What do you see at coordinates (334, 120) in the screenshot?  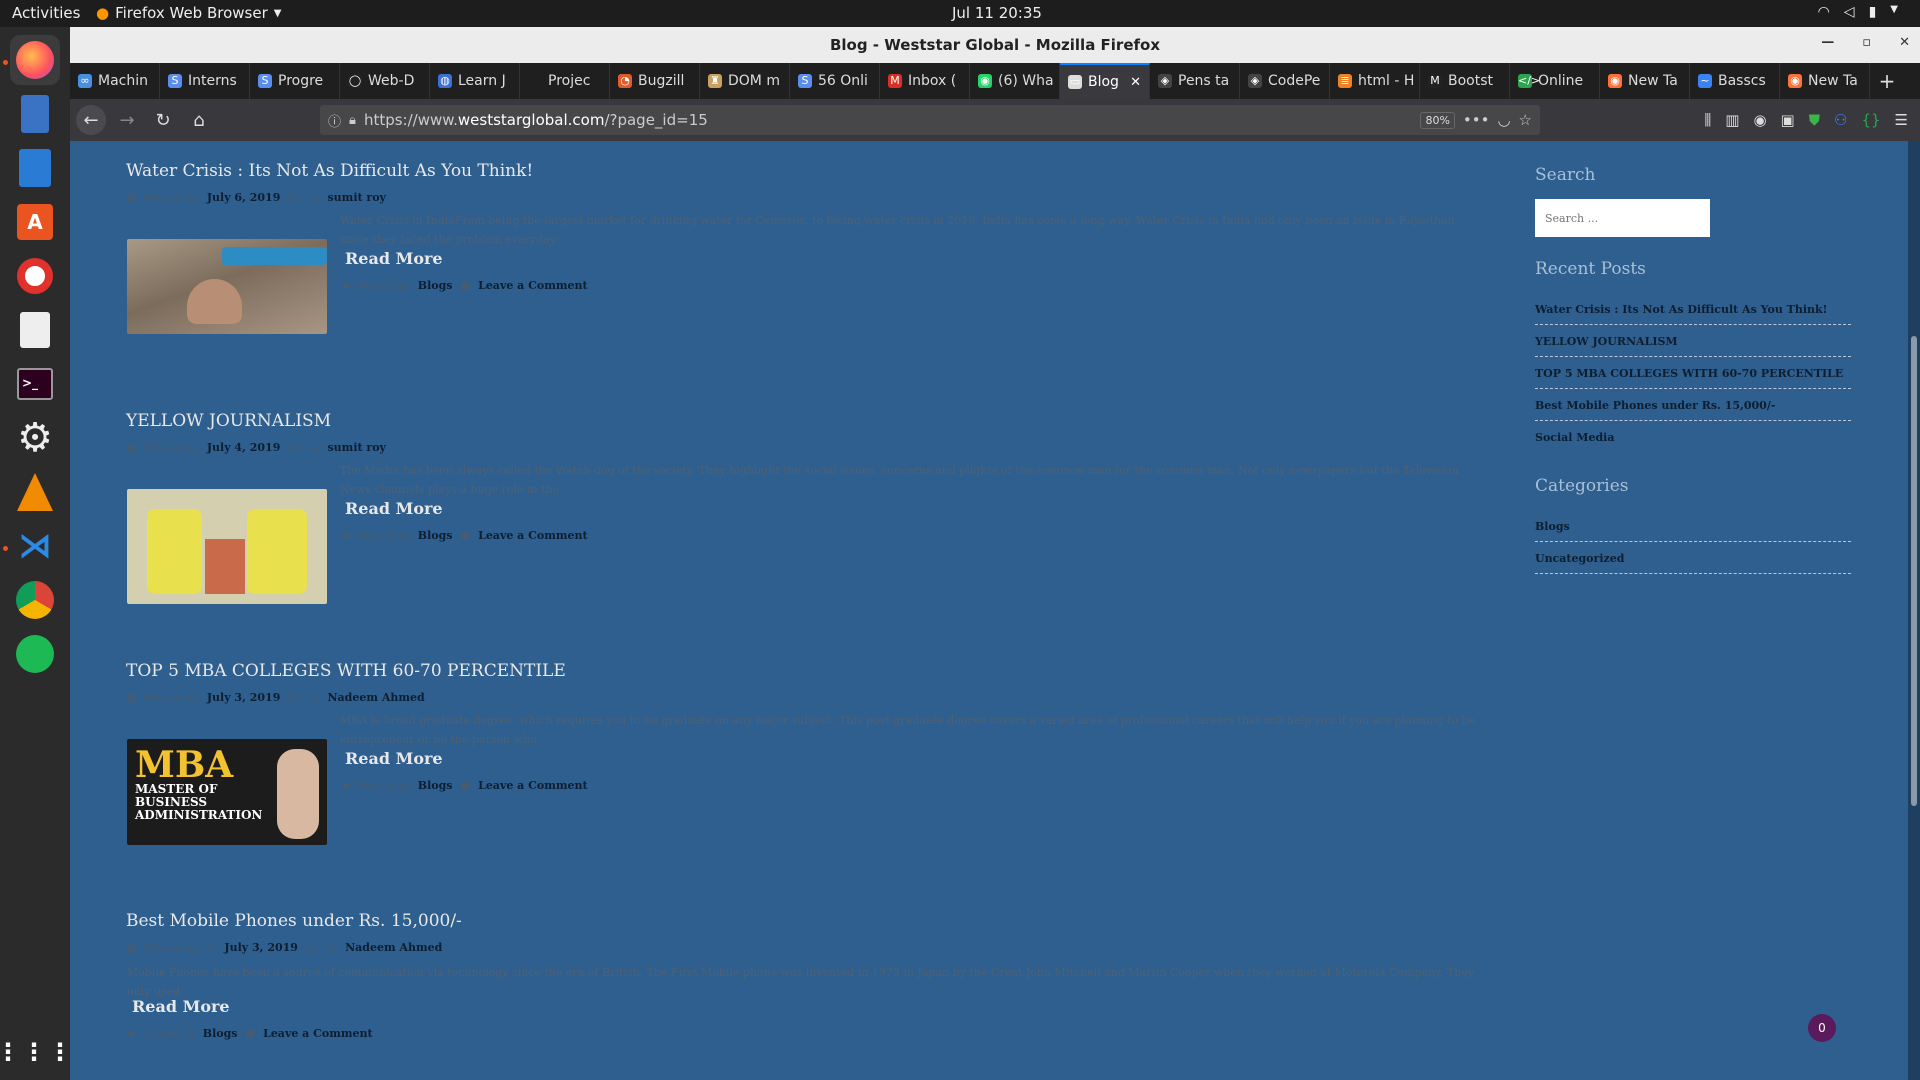 I see `info-icon: ⓘ` at bounding box center [334, 120].